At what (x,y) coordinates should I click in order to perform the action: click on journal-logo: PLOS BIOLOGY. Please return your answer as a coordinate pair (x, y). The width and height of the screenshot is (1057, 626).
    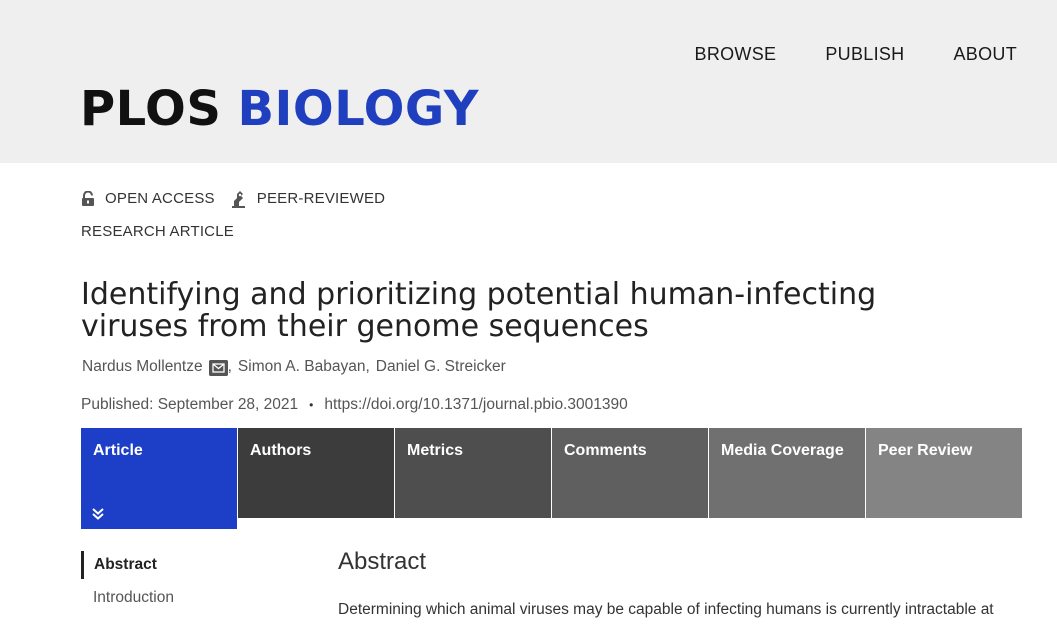
    Looking at the image, I should click on (279, 109).